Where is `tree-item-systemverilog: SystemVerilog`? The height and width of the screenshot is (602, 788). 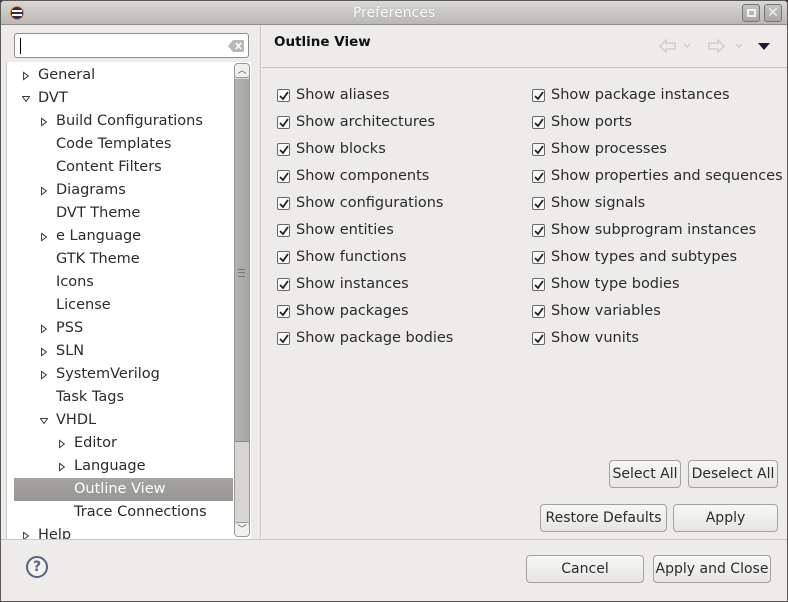
tree-item-systemverilog: SystemVerilog is located at coordinates (120, 374).